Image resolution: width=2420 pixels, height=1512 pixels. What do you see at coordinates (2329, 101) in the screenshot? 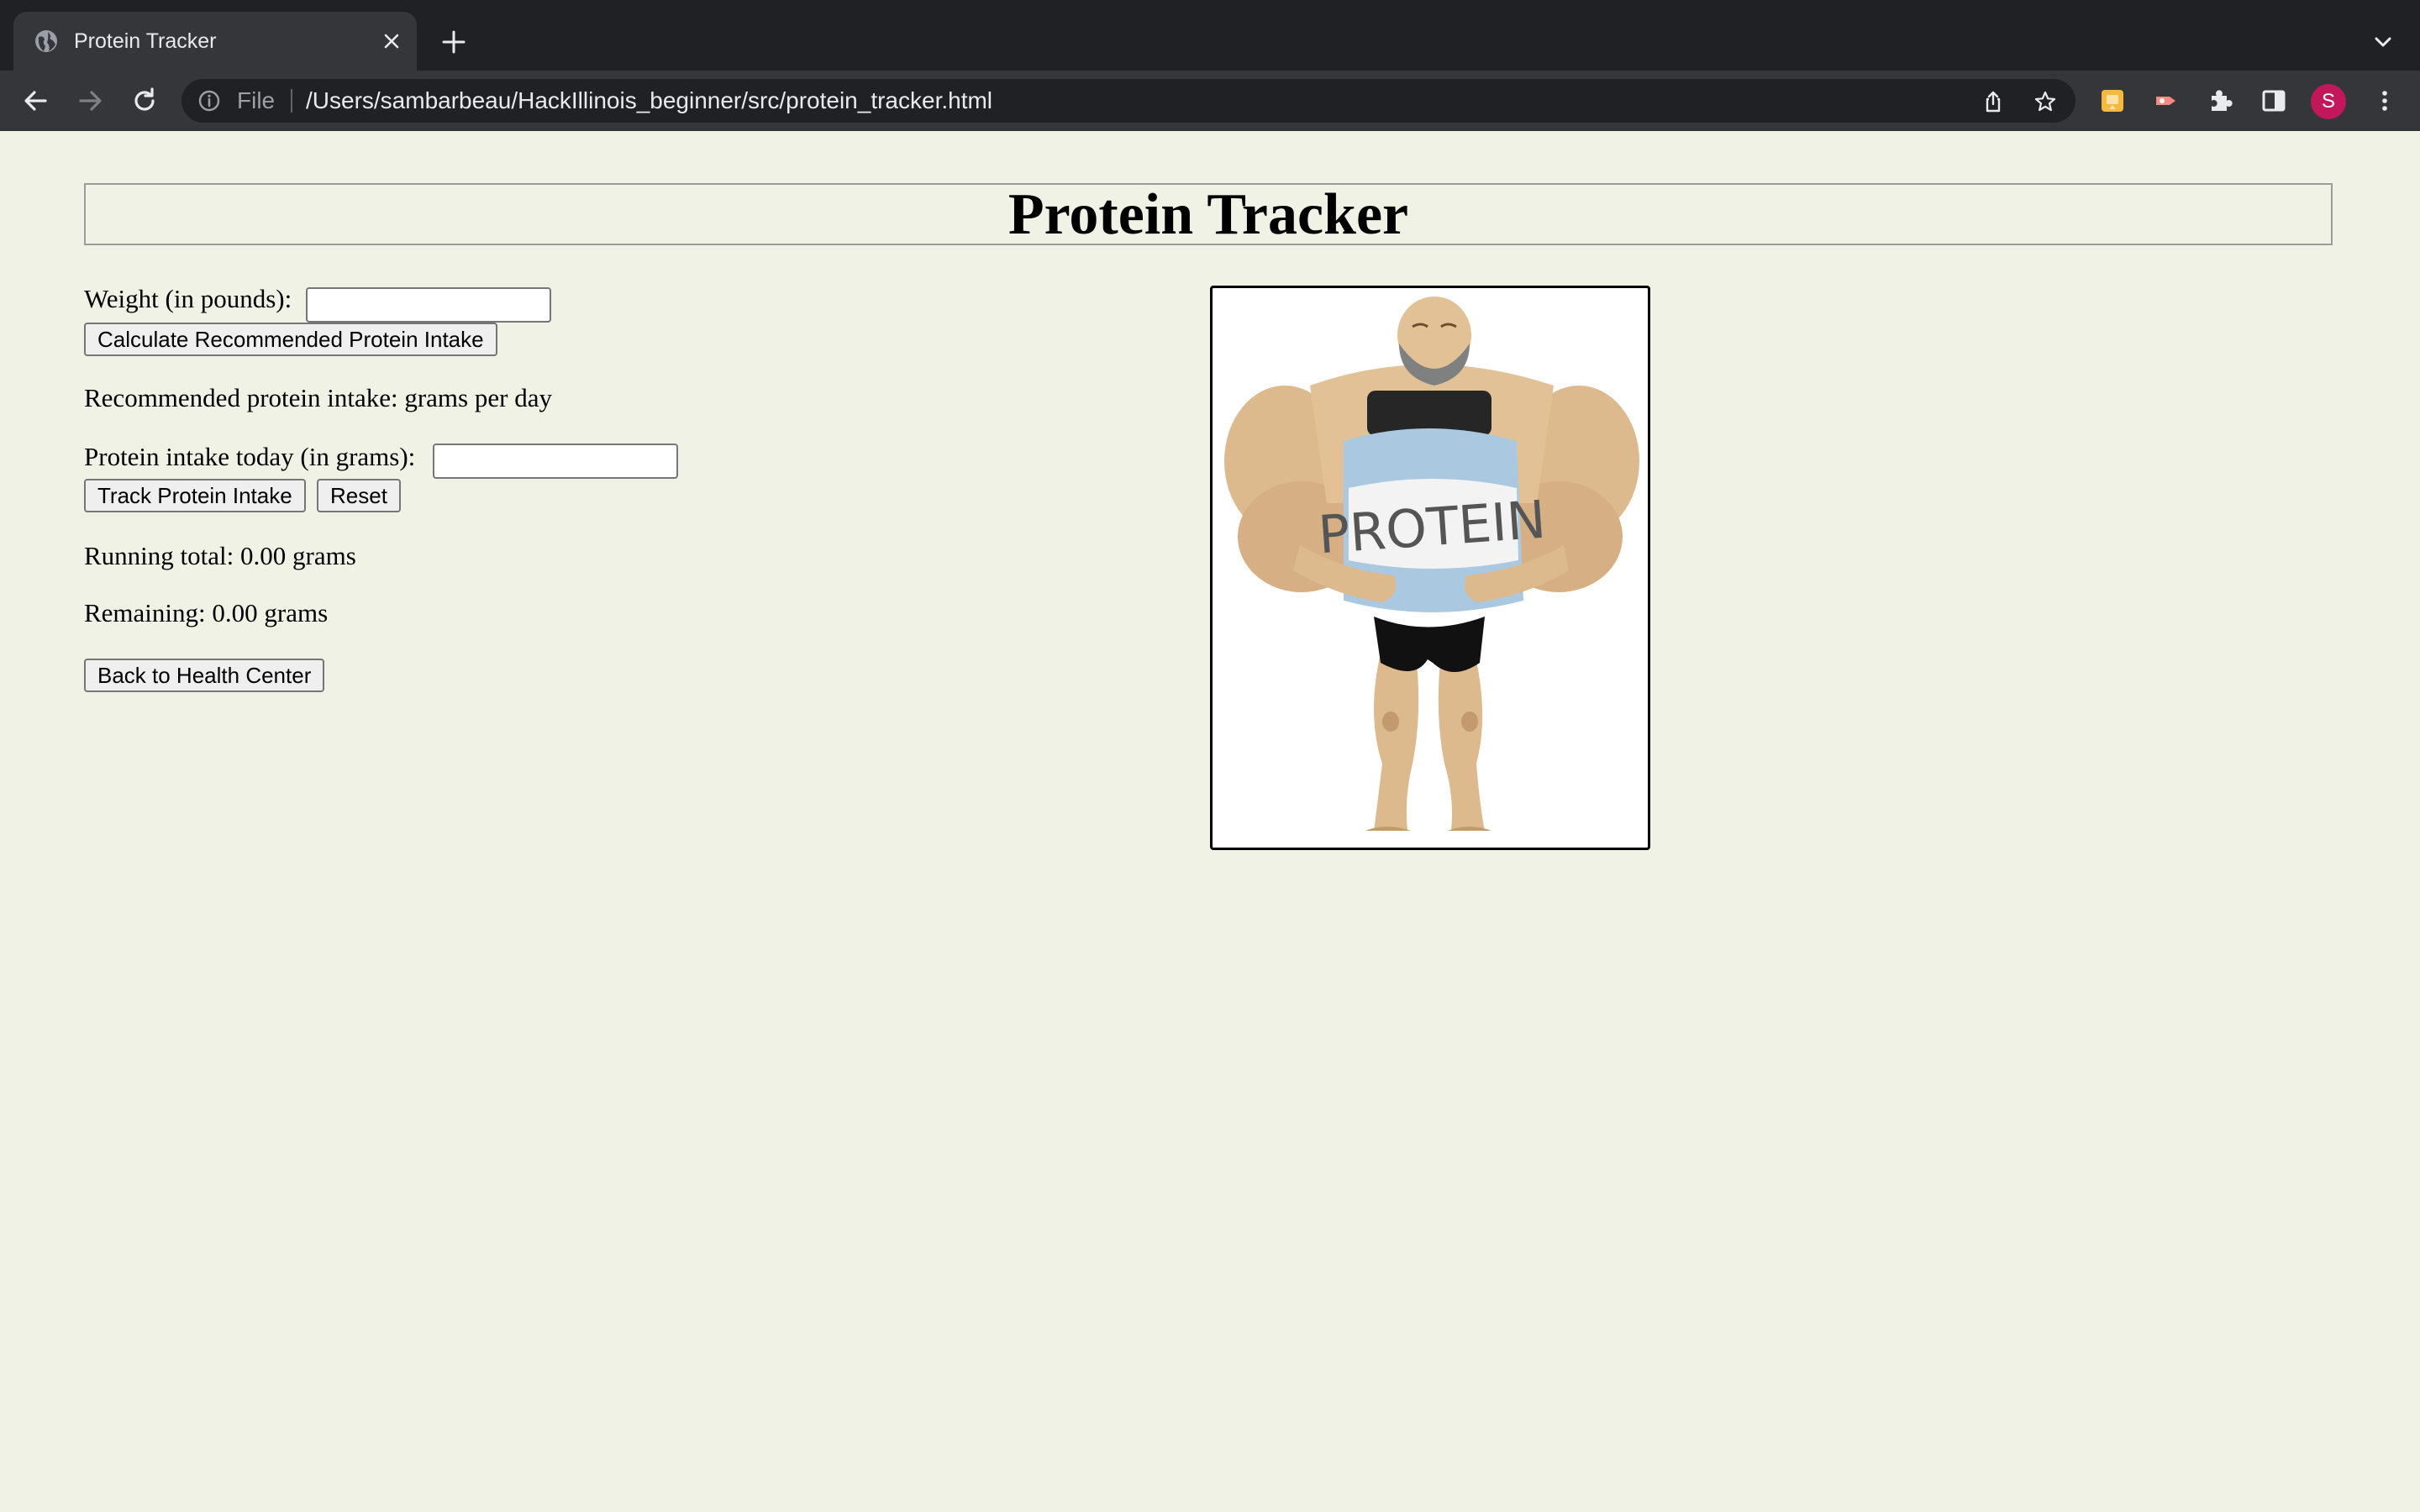
I see `profile-avatar: S` at bounding box center [2329, 101].